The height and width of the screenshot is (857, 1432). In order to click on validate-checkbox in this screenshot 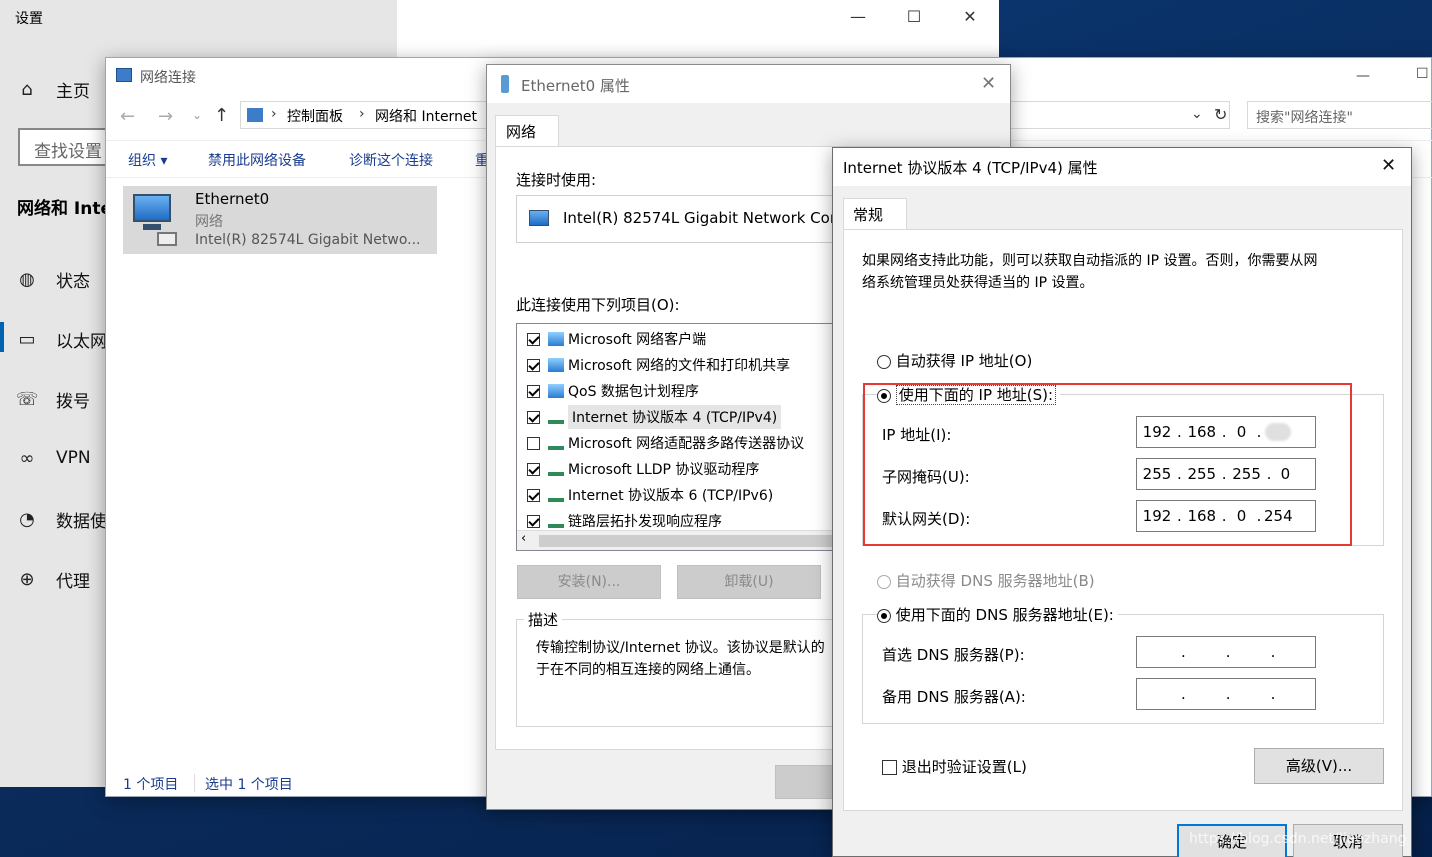, I will do `click(889, 767)`.